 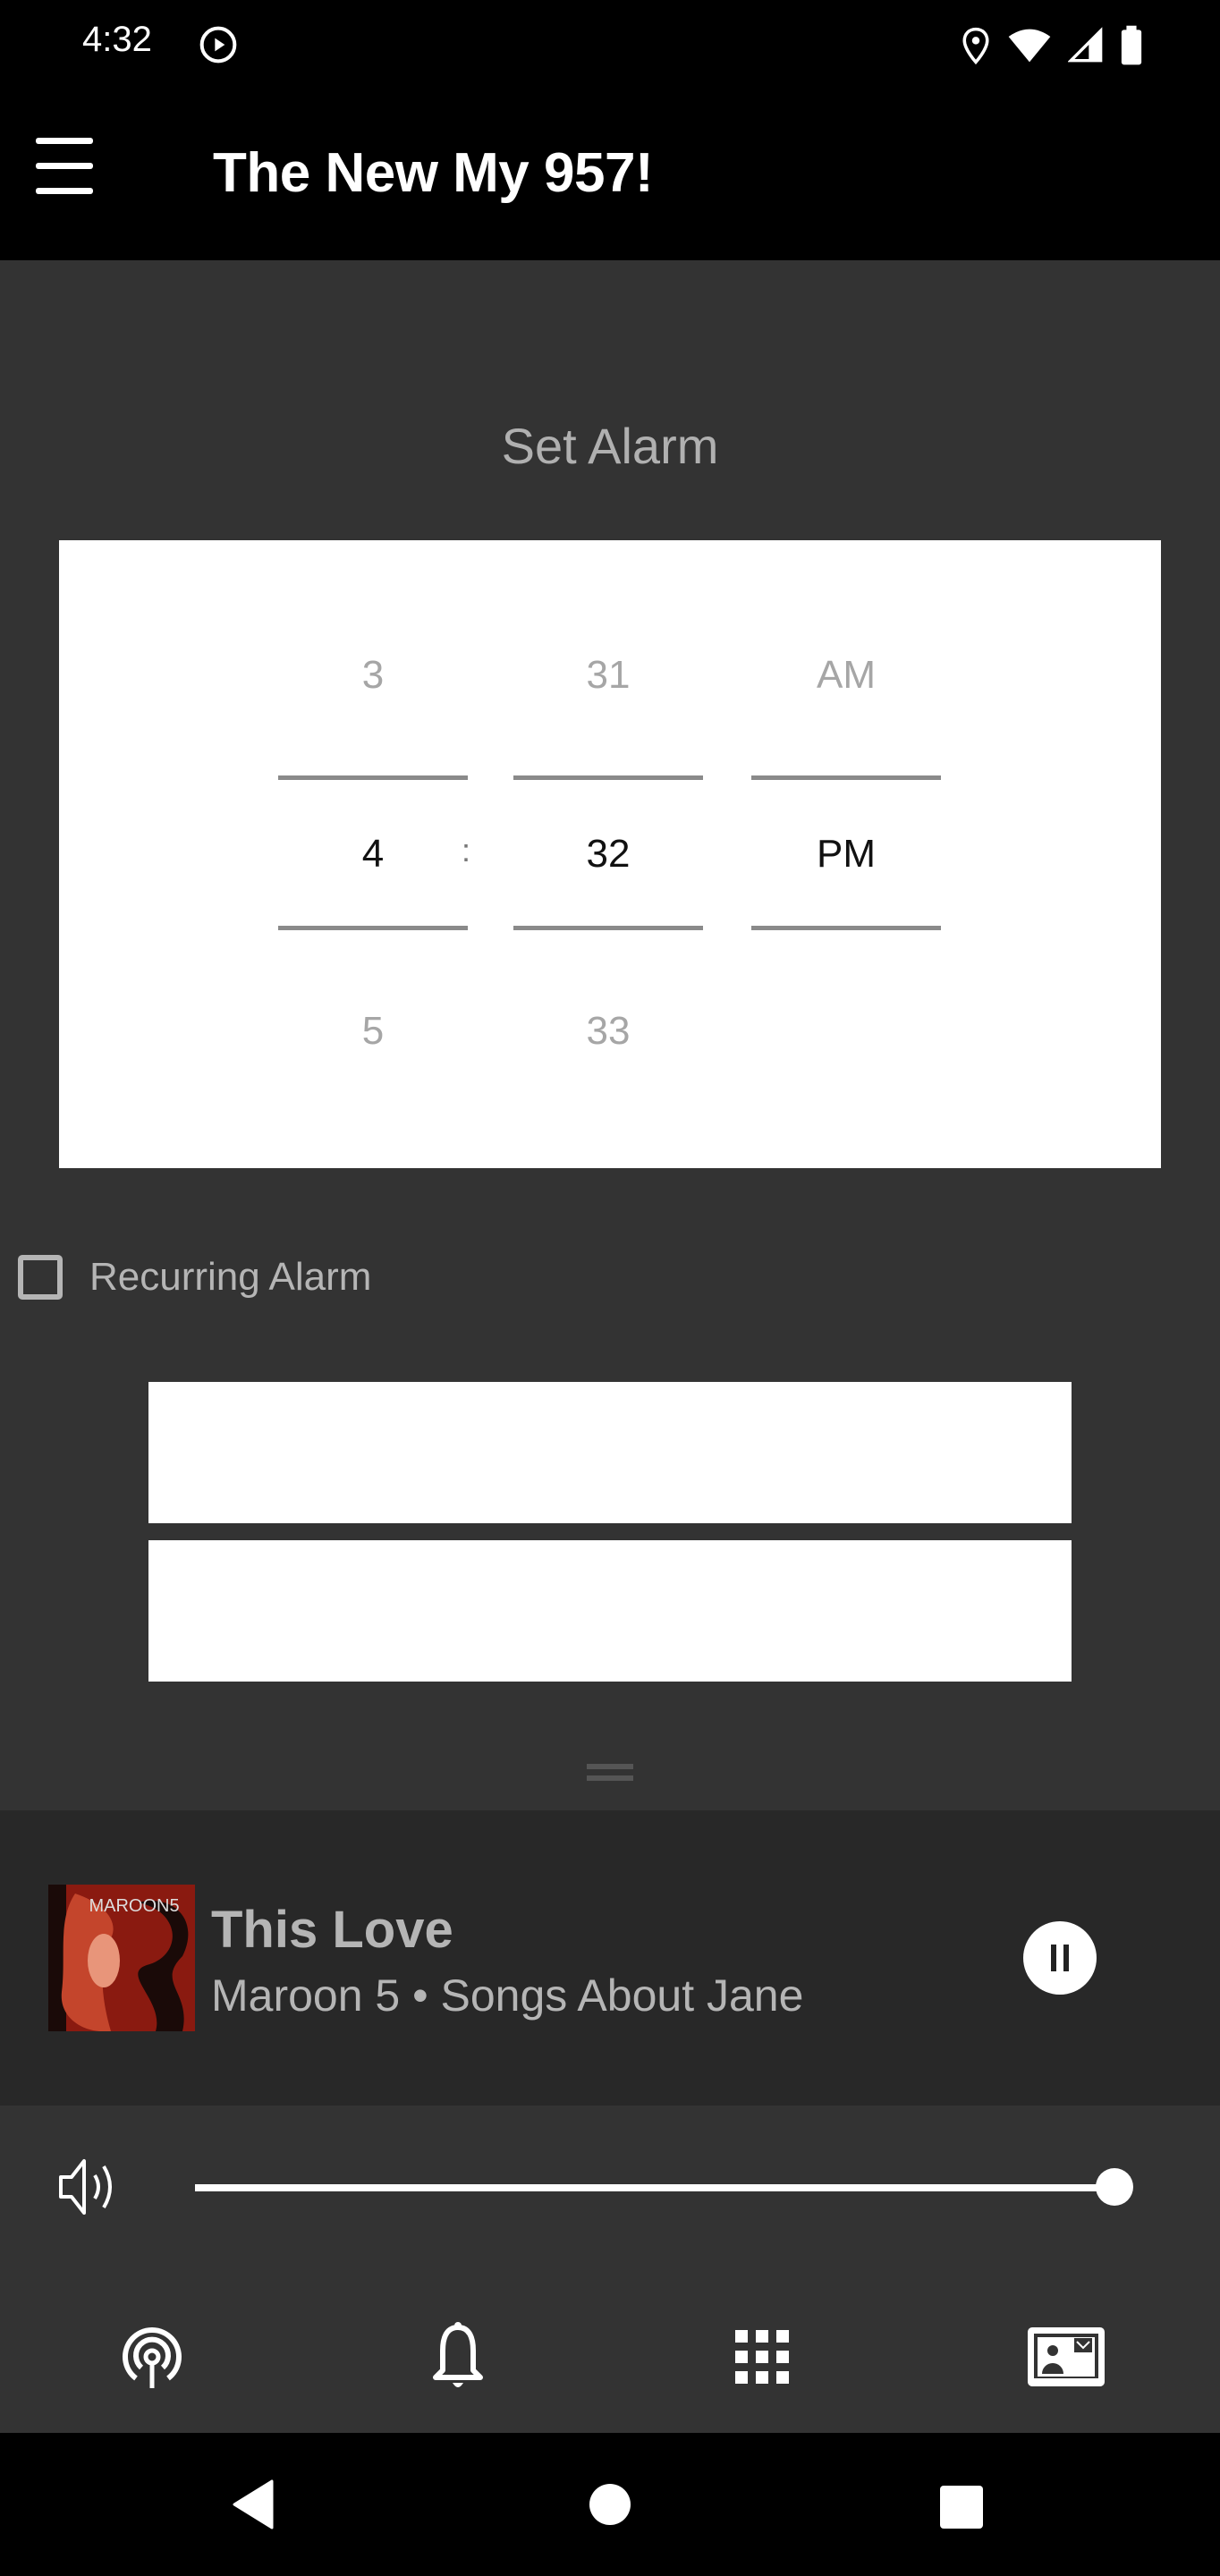 I want to click on period-selected: PM, so click(x=846, y=854).